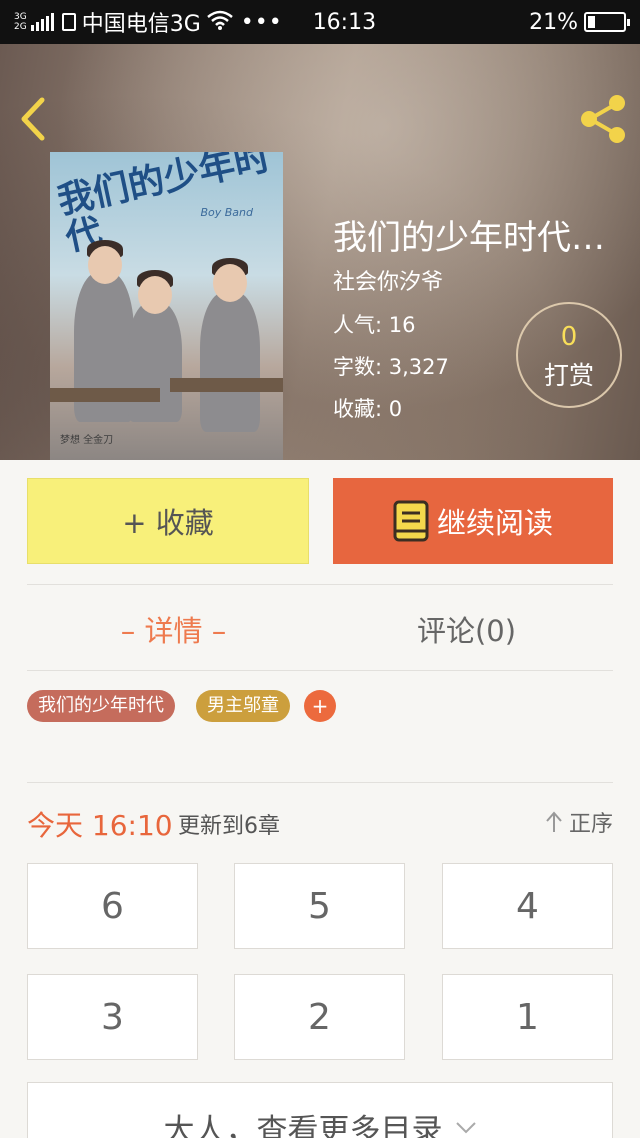 This screenshot has height=1138, width=640. What do you see at coordinates (320, 706) in the screenshot?
I see `add-tag-button: +` at bounding box center [320, 706].